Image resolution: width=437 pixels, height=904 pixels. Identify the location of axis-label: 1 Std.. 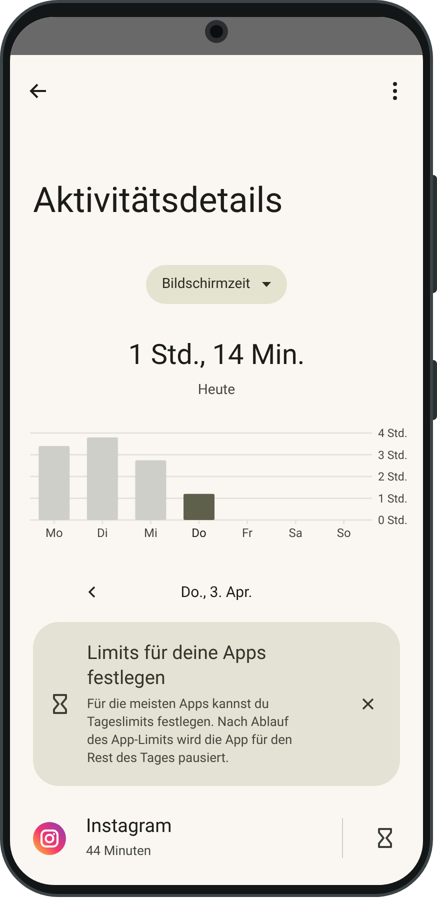
(393, 498).